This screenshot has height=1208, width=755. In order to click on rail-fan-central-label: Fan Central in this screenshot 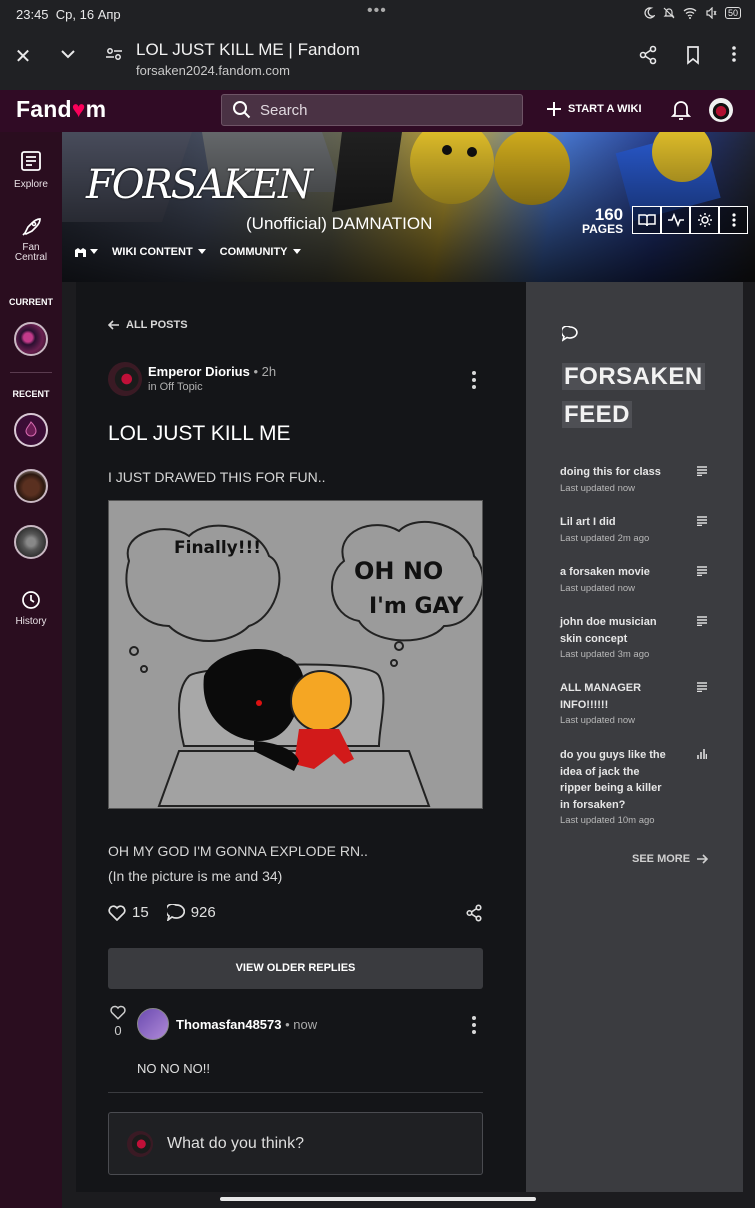, I will do `click(31, 252)`.